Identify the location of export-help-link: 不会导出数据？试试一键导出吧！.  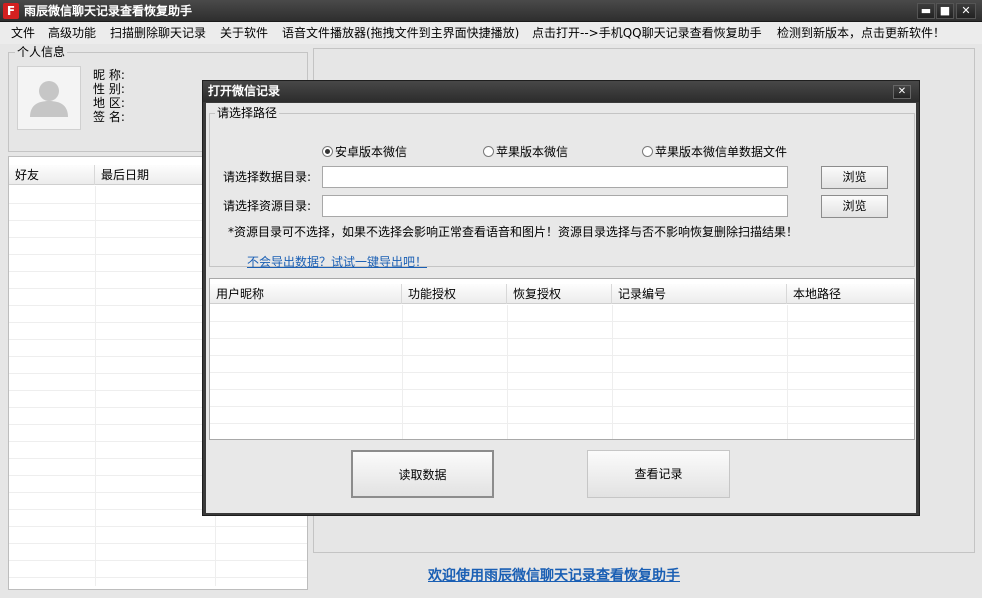
(337, 262).